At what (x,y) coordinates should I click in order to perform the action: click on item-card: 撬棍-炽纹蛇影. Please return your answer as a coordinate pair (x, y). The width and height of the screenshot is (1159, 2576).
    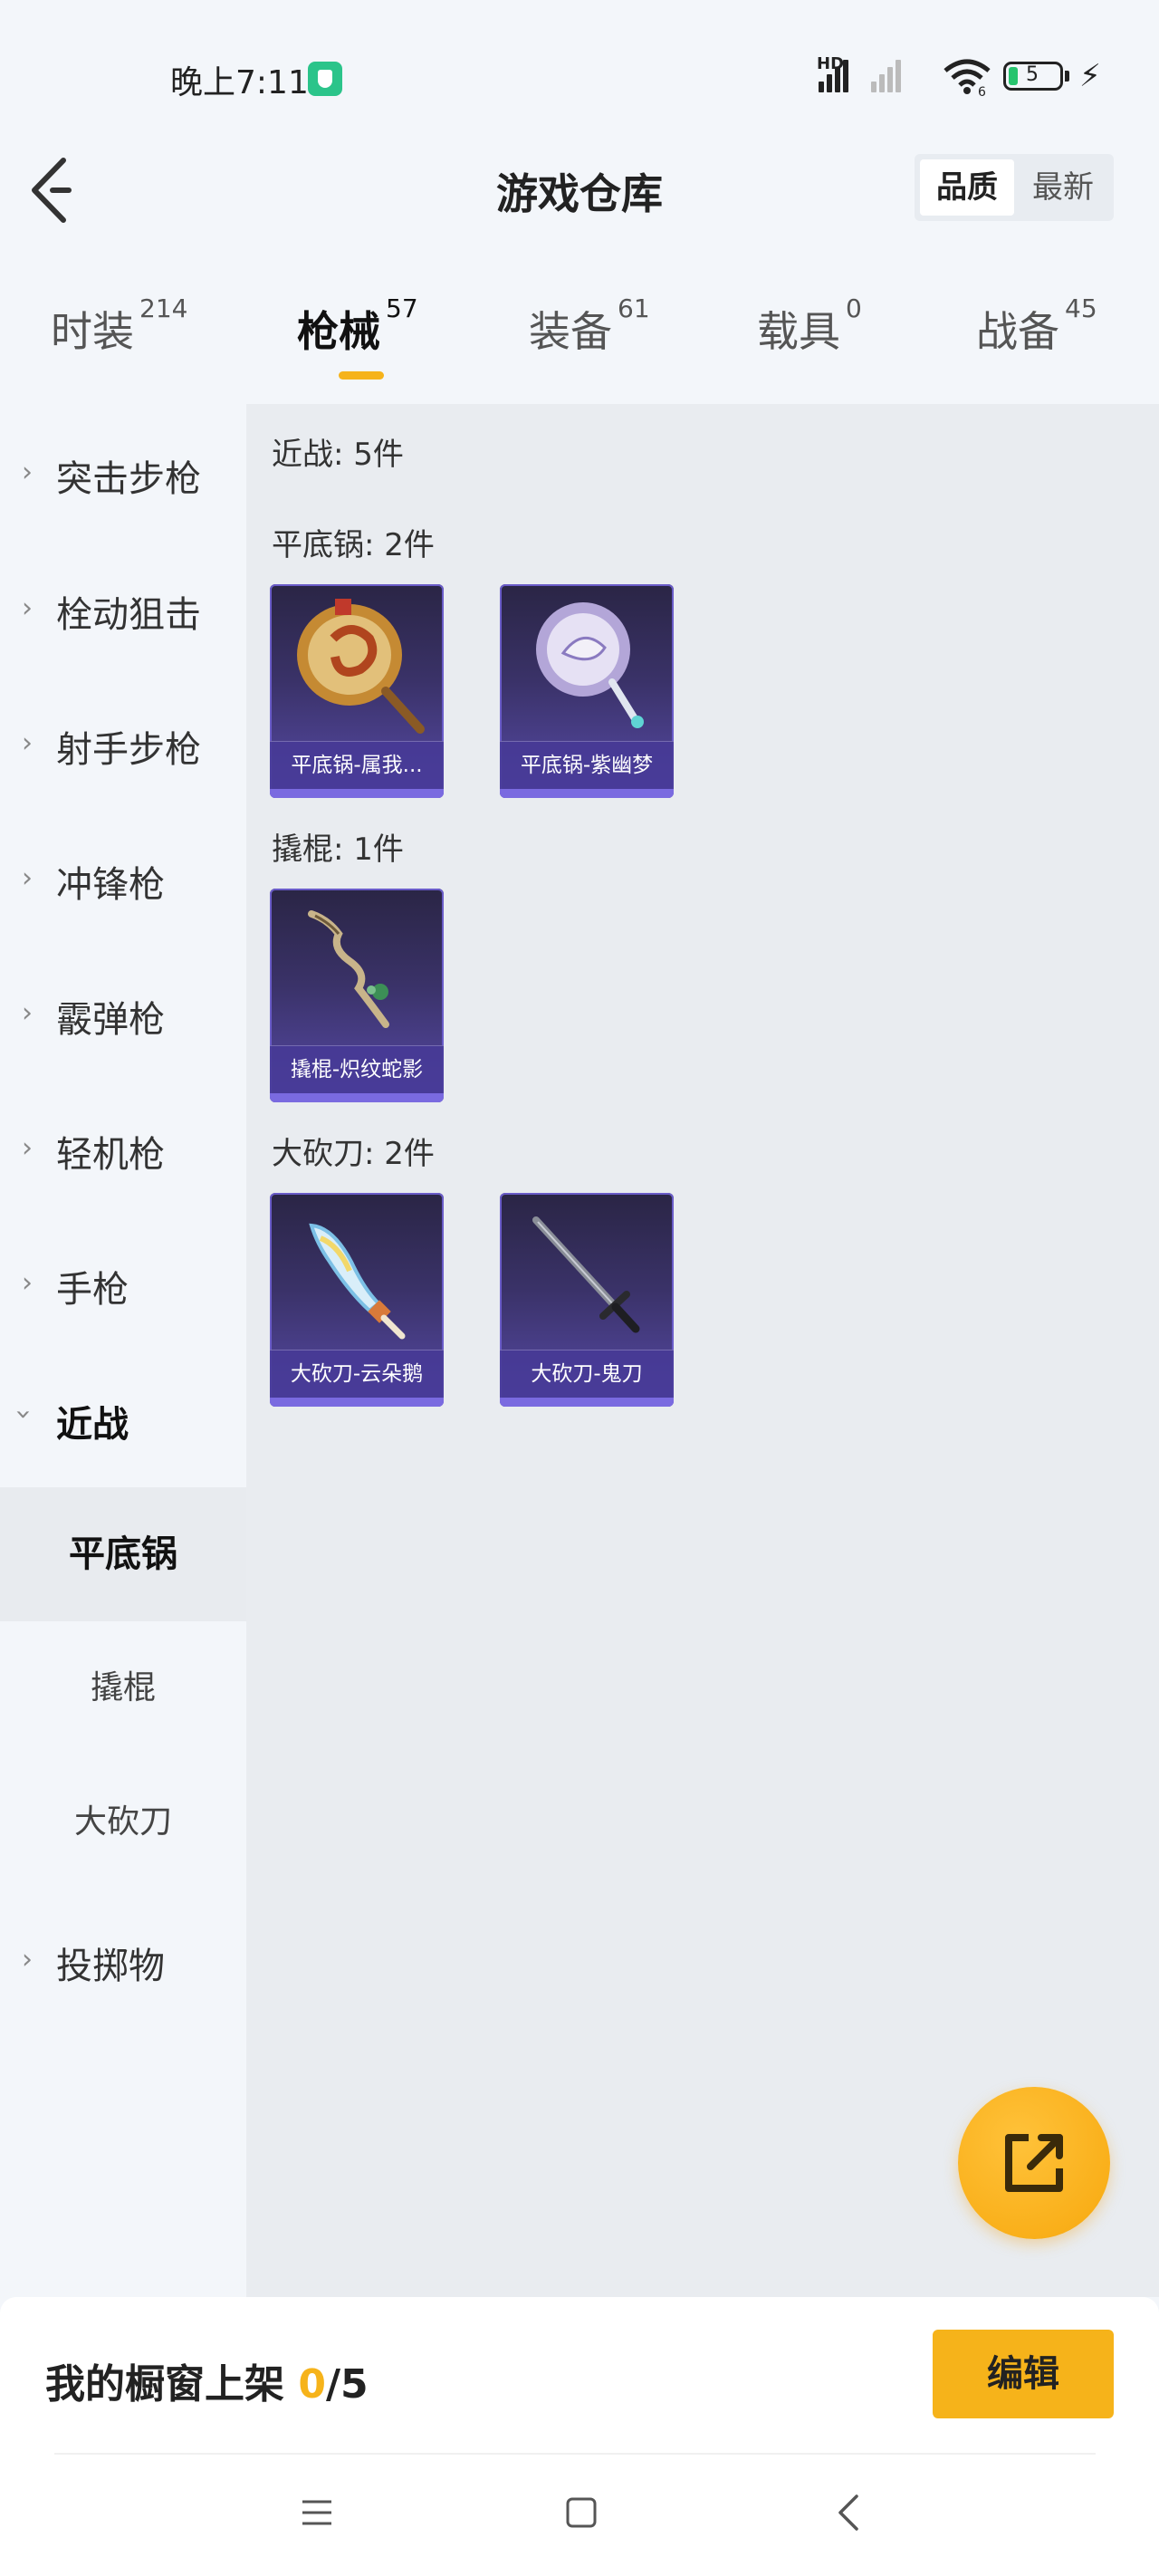
    Looking at the image, I should click on (357, 995).